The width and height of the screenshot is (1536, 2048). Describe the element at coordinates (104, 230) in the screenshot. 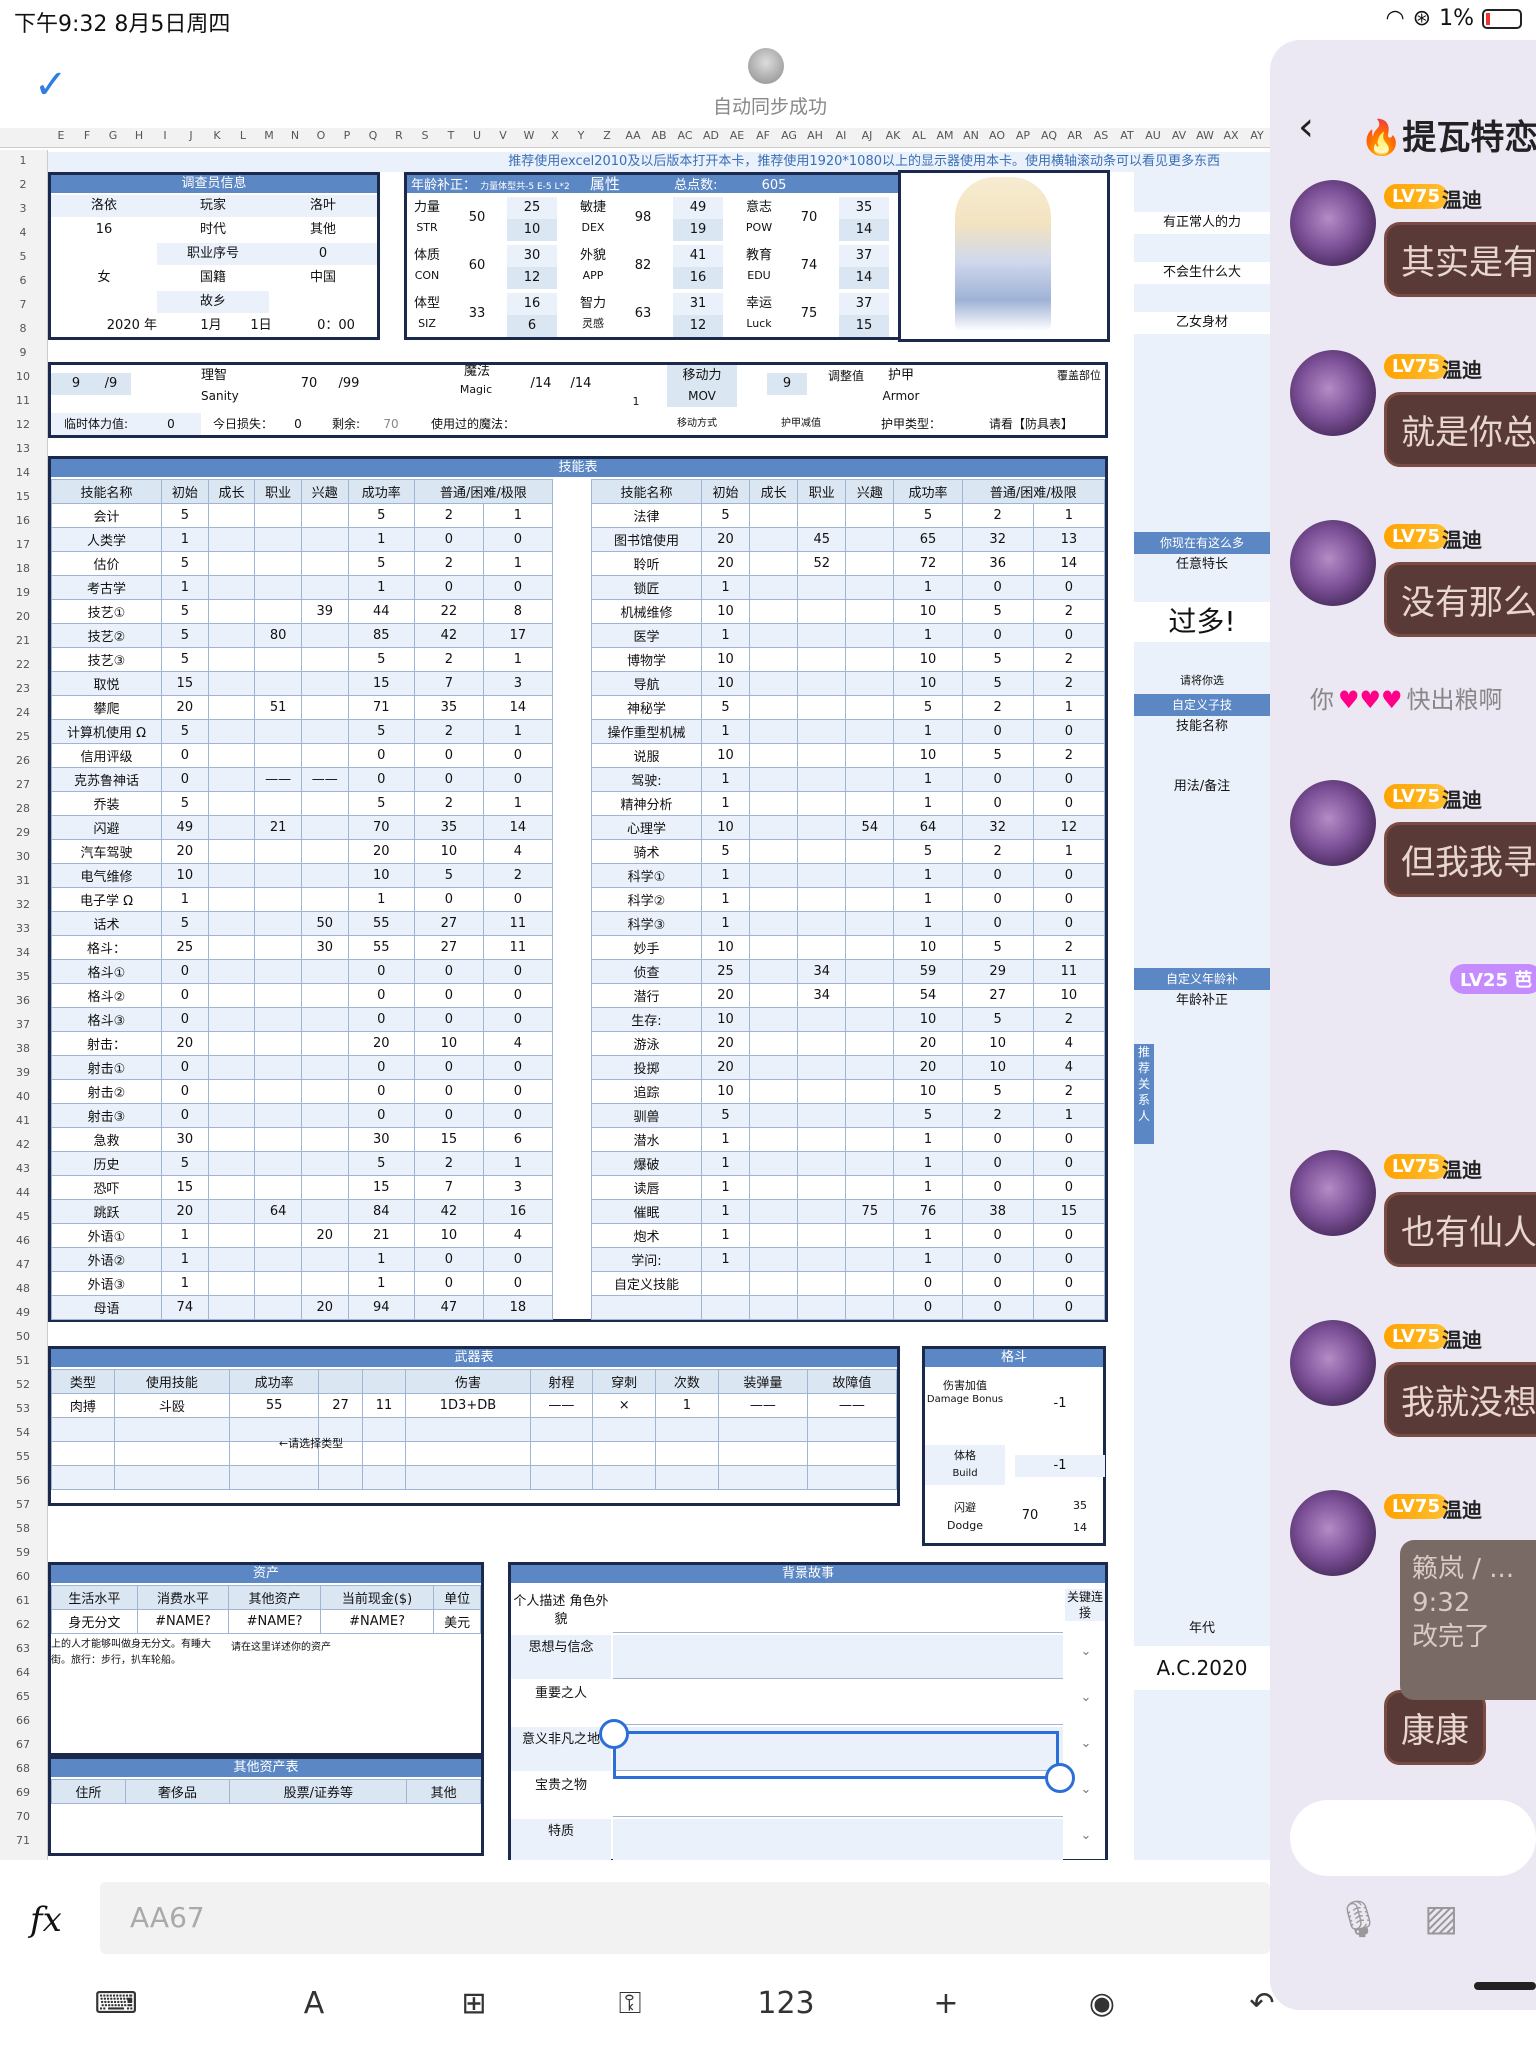

I see `inv-age: 16` at that location.